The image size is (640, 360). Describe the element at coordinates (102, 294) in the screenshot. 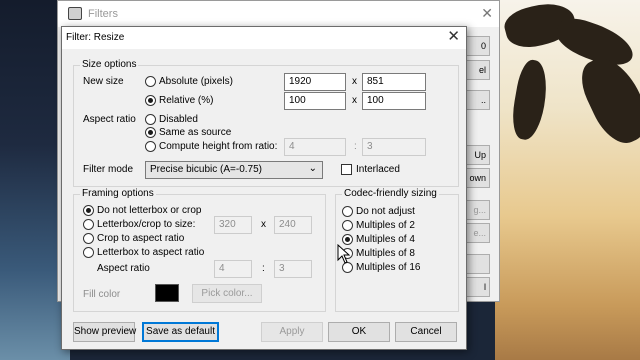

I see `fill-color-label: Fill color` at that location.